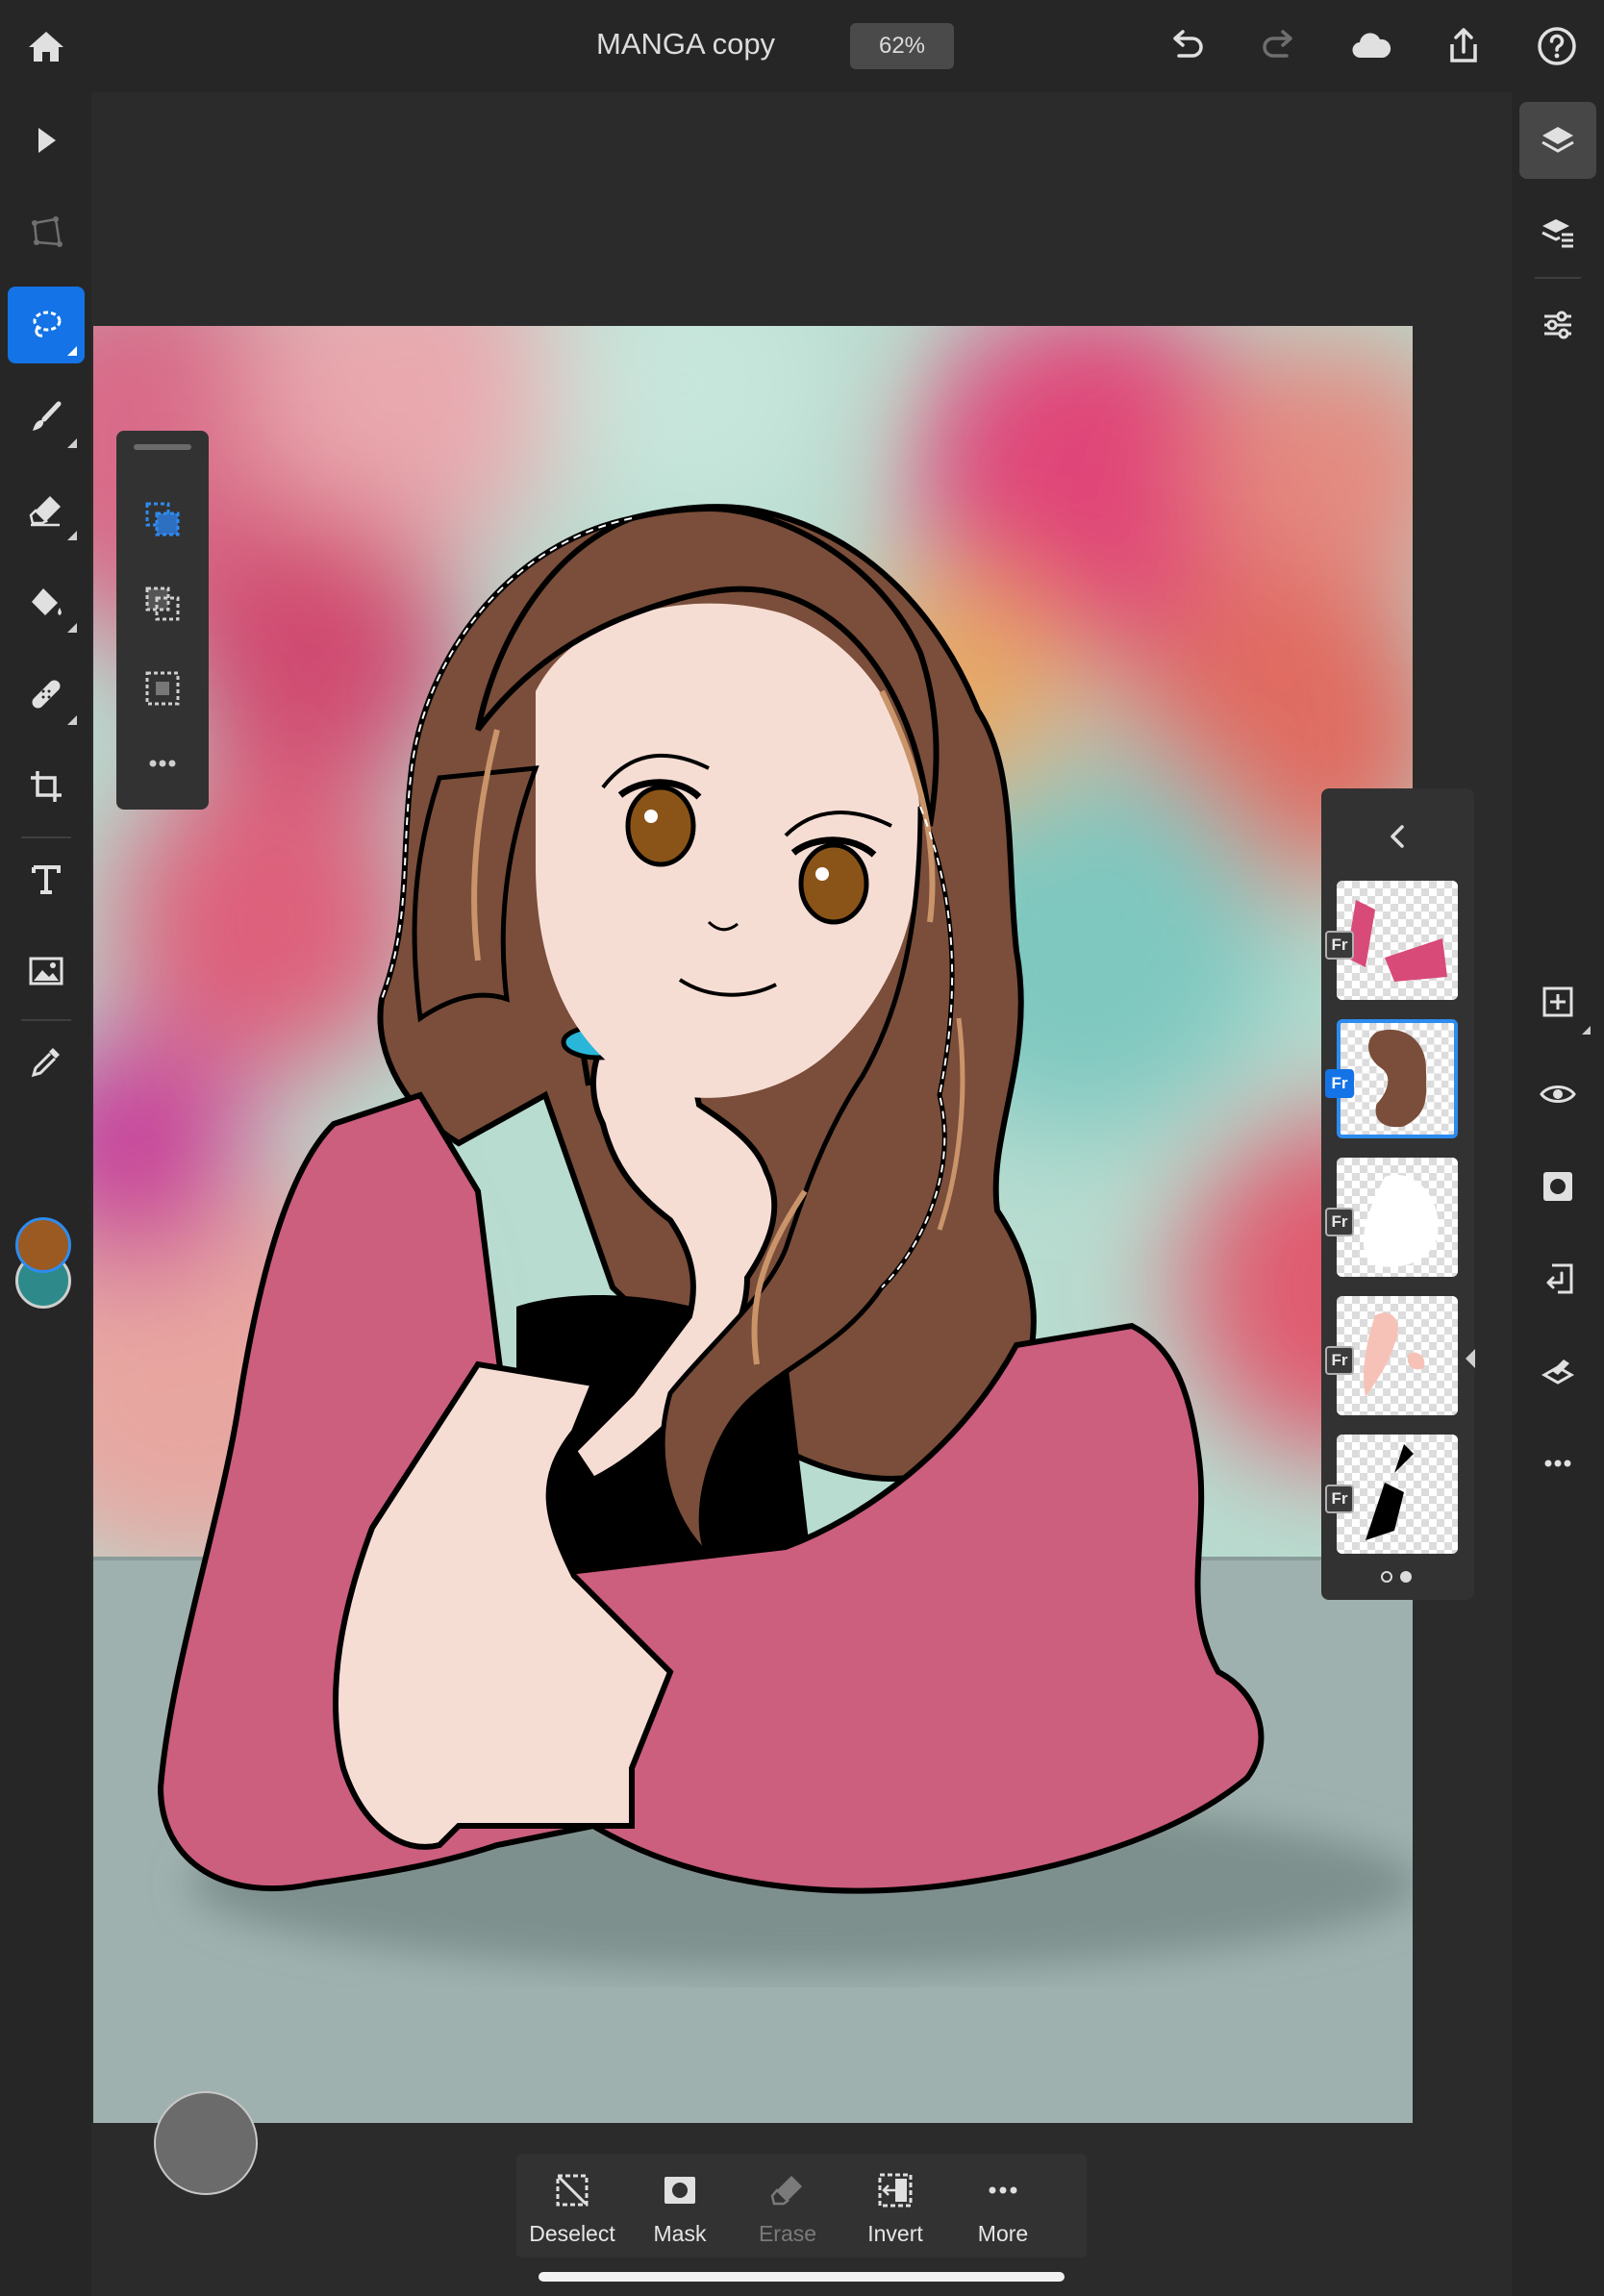  What do you see at coordinates (162, 763) in the screenshot?
I see `more-options-icon` at bounding box center [162, 763].